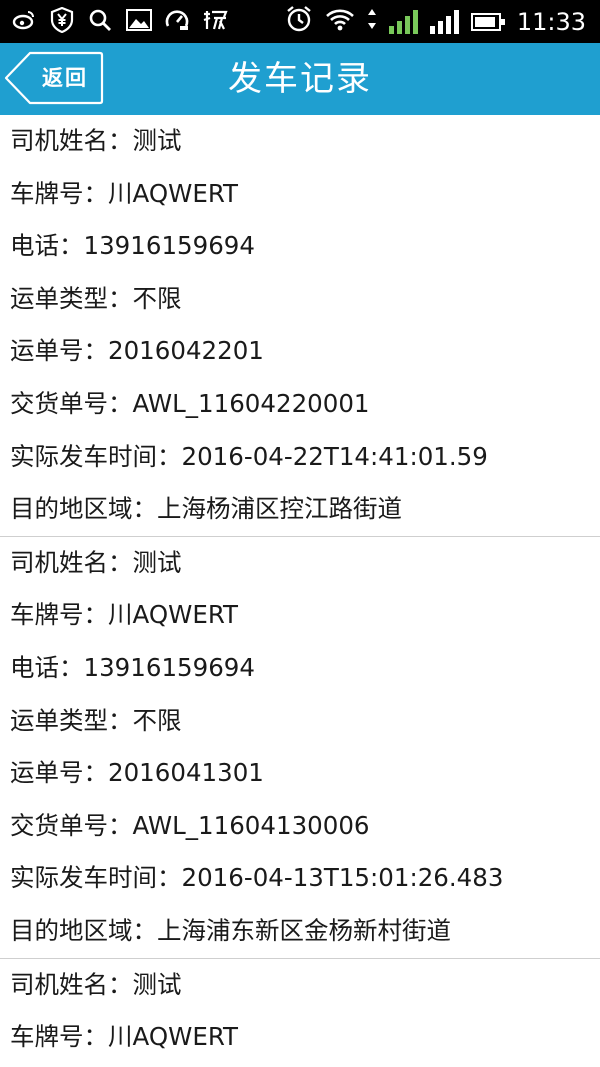 The width and height of the screenshot is (600, 1067). I want to click on status-clock: 11:33, so click(551, 22).